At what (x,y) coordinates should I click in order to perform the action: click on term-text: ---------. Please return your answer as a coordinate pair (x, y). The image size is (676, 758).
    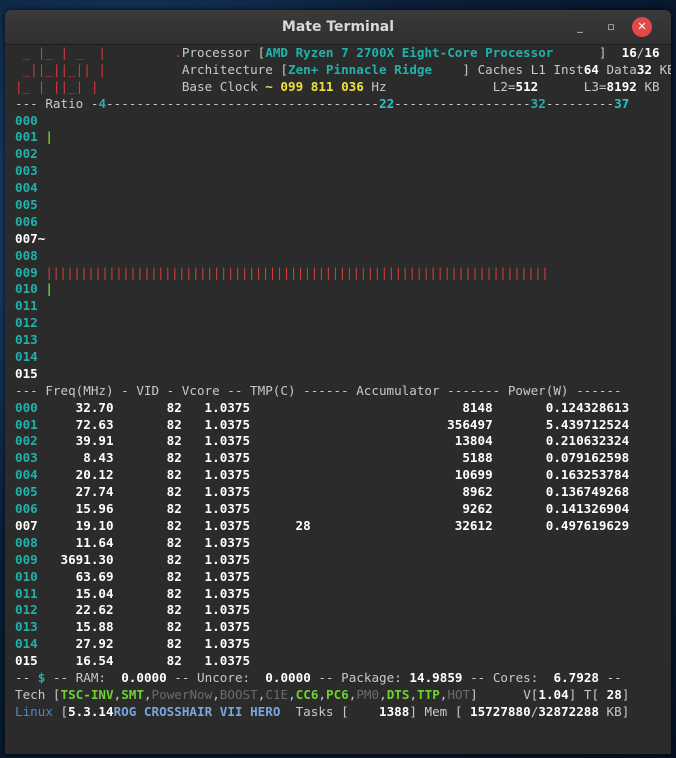
    Looking at the image, I should click on (580, 103).